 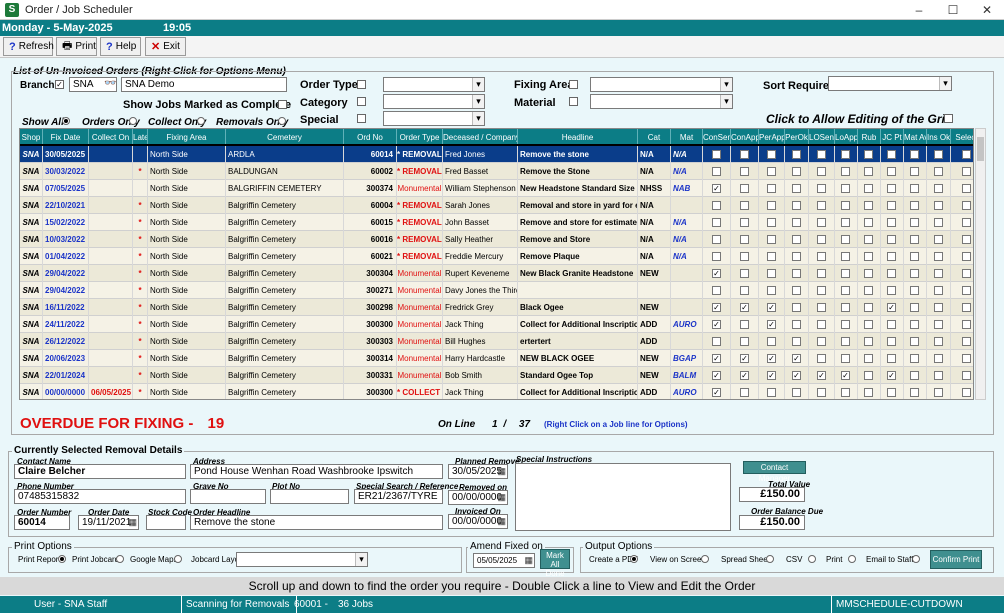 What do you see at coordinates (120, 559) in the screenshot?
I see `print-jobcard-radio` at bounding box center [120, 559].